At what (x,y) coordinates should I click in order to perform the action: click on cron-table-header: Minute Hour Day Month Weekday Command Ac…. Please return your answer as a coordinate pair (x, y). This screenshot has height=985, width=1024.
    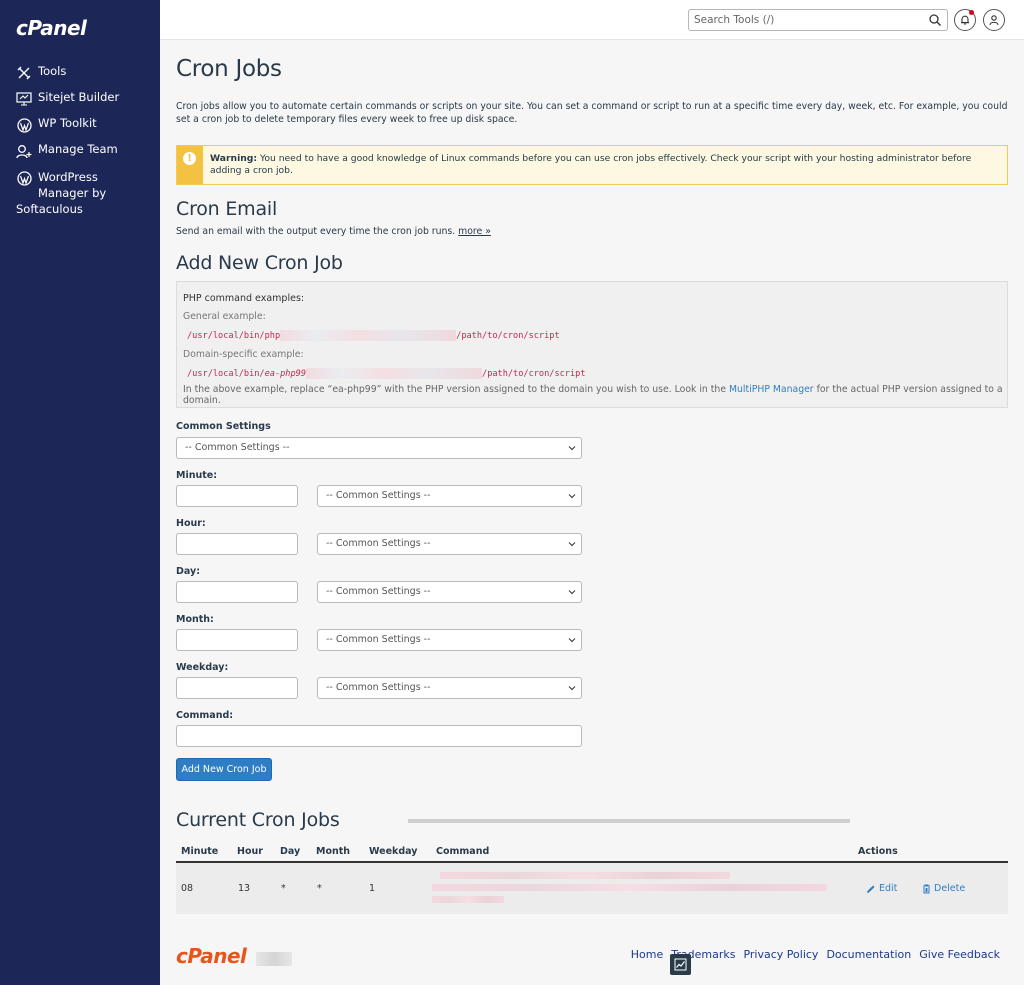
    Looking at the image, I should click on (592, 852).